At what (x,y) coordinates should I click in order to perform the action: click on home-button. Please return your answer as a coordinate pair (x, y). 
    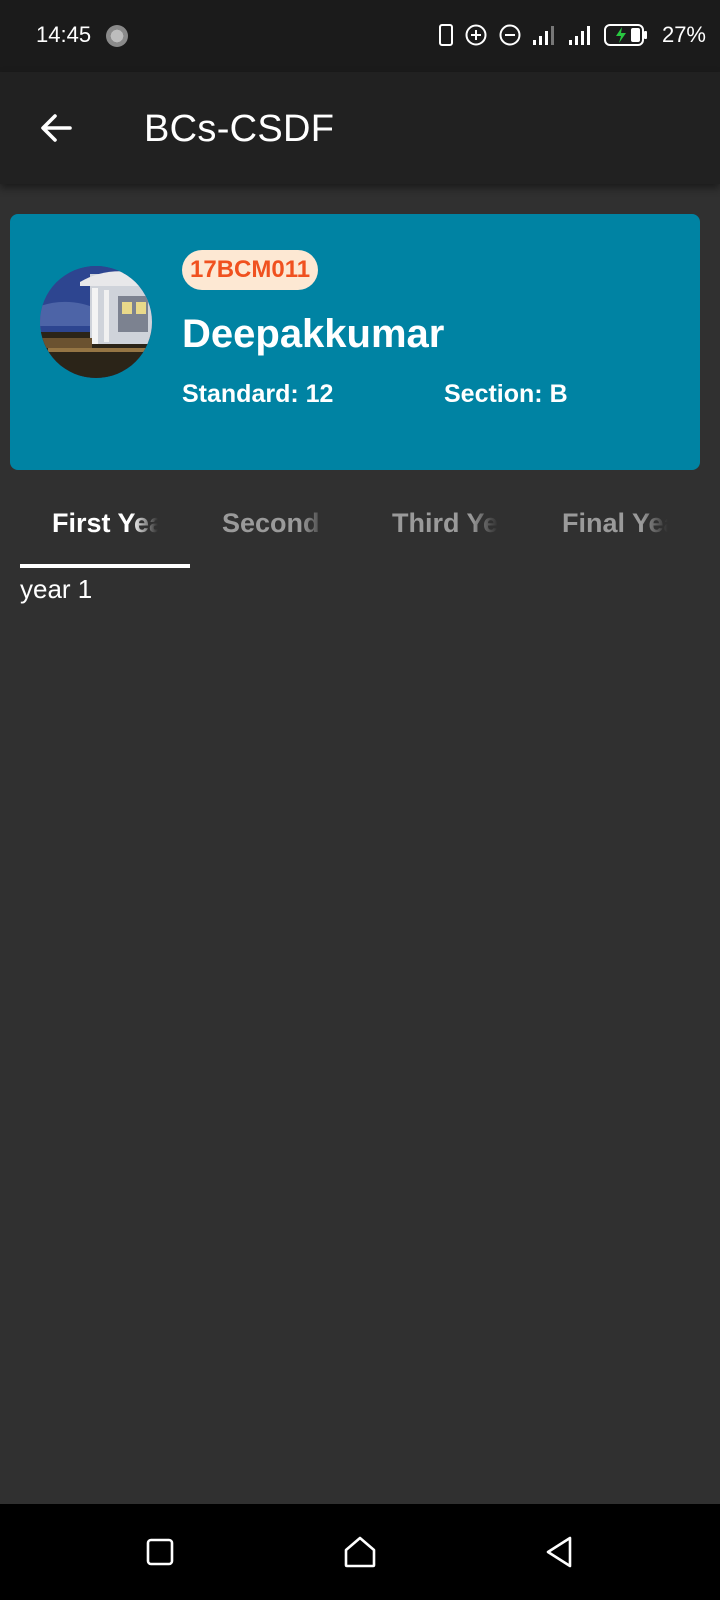
    Looking at the image, I should click on (360, 1552).